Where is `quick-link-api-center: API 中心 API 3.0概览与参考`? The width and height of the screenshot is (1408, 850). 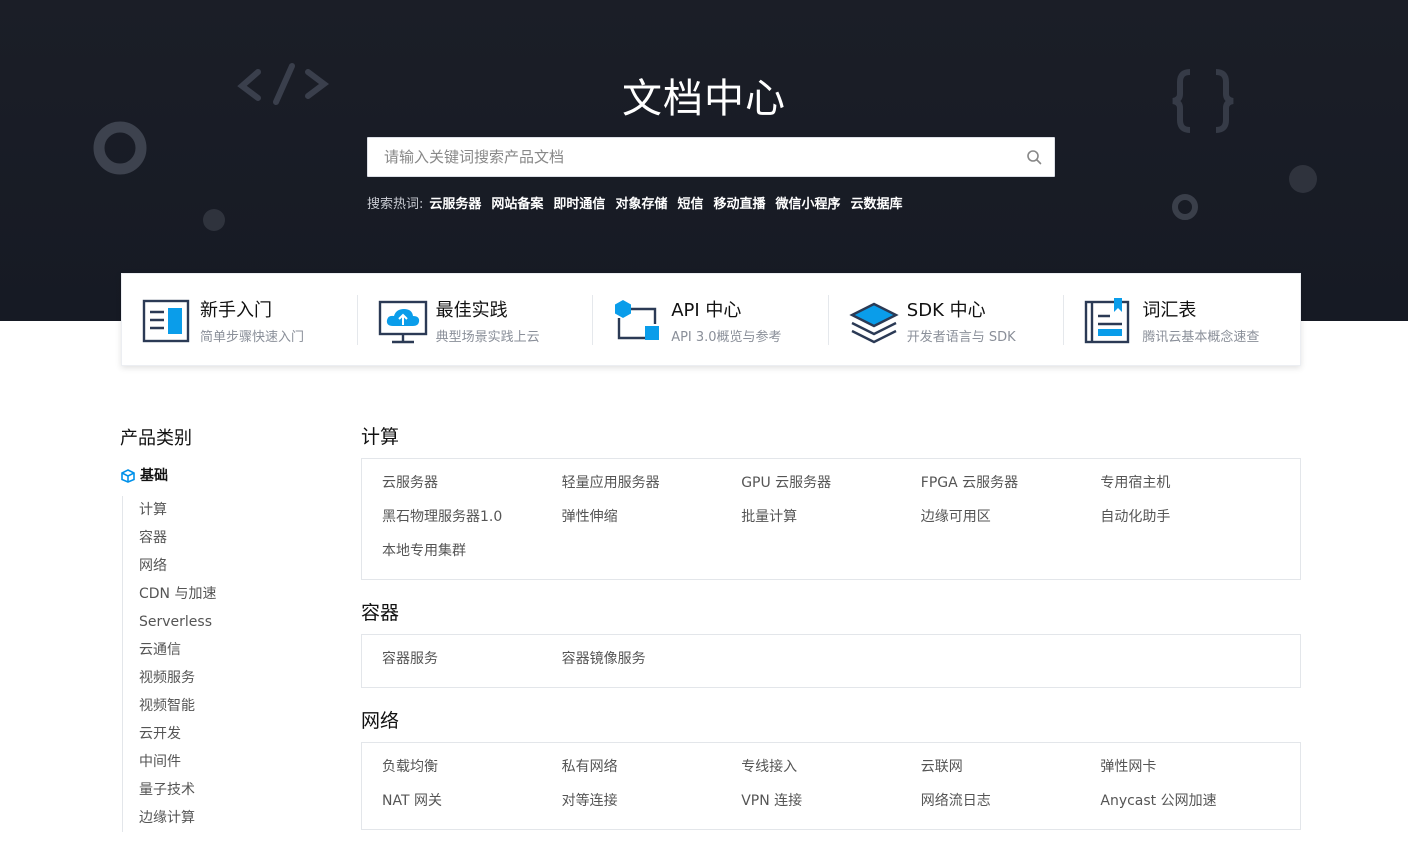
quick-link-api-center: API 中心 API 3.0概览与参考 is located at coordinates (711, 320).